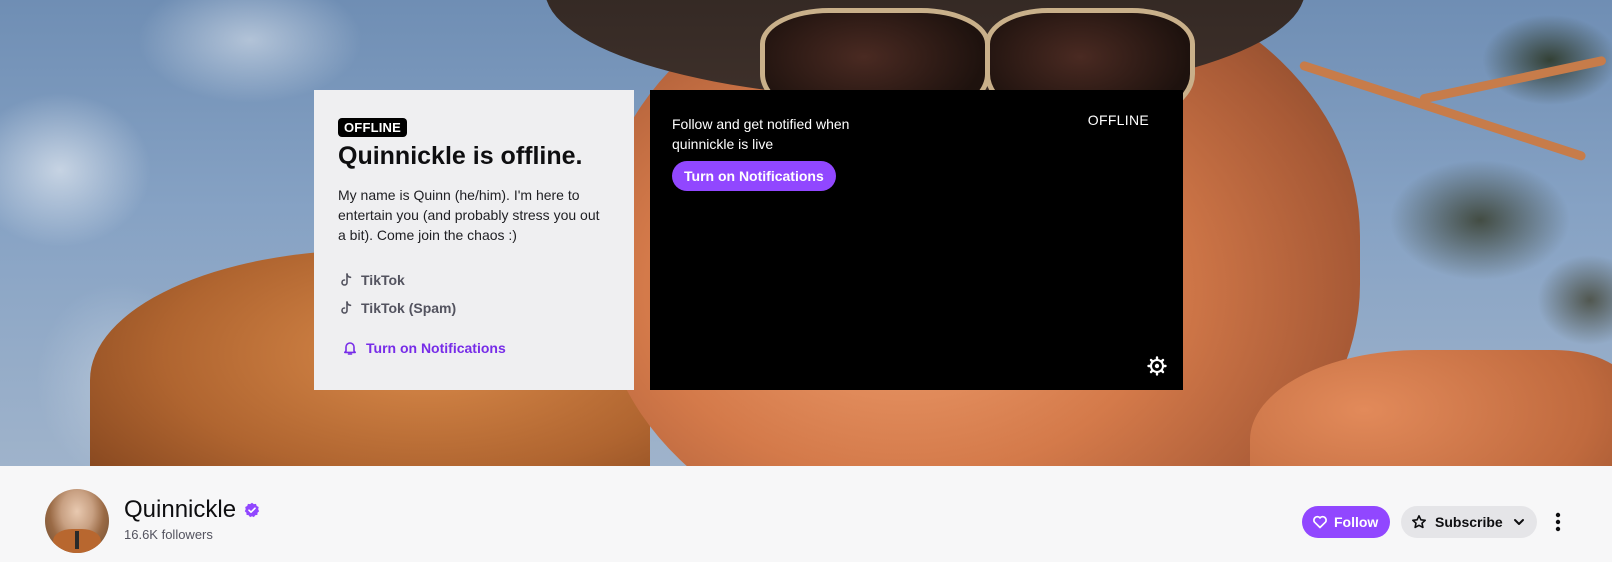 This screenshot has width=1612, height=562. I want to click on player-turn-on-notifications-button: Turn on Notifications, so click(754, 176).